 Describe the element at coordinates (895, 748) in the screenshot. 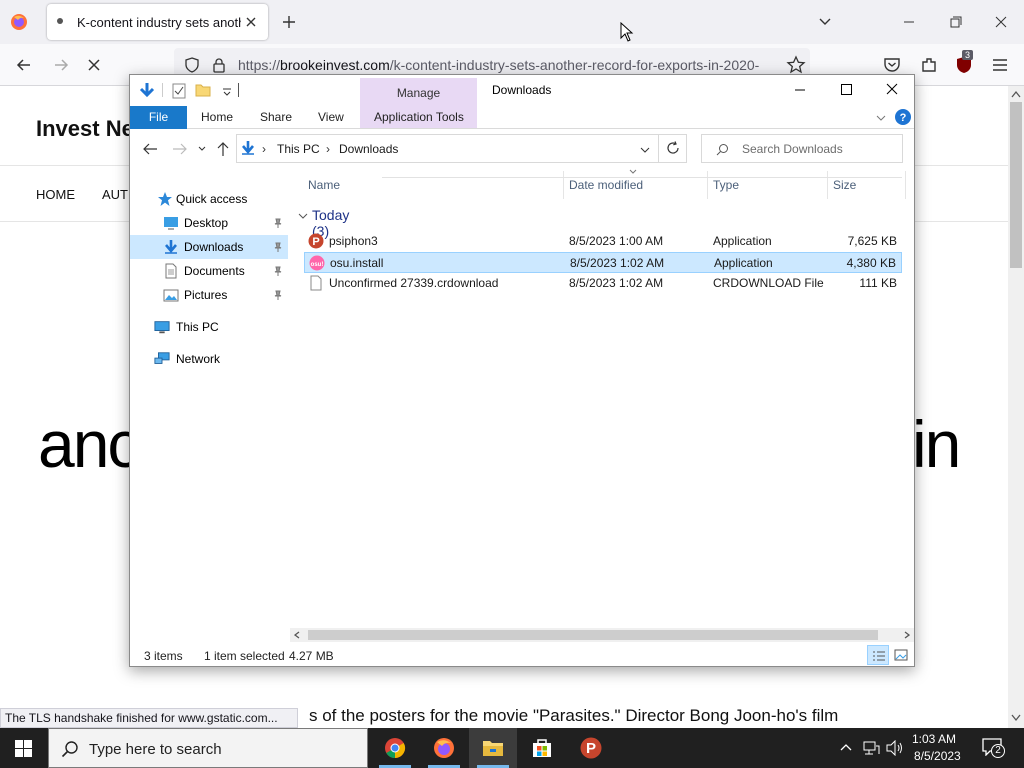

I see `volume-icon` at that location.